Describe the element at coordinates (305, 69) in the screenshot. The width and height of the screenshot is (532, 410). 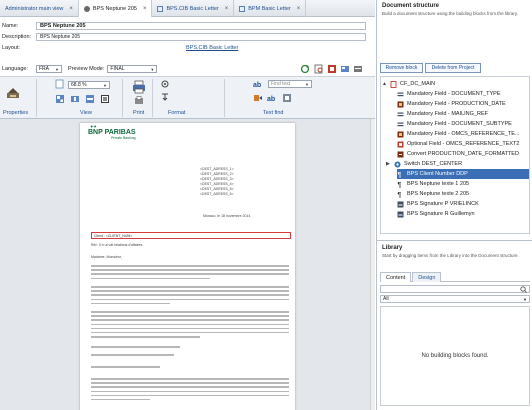
I see `refresh-icon` at that location.